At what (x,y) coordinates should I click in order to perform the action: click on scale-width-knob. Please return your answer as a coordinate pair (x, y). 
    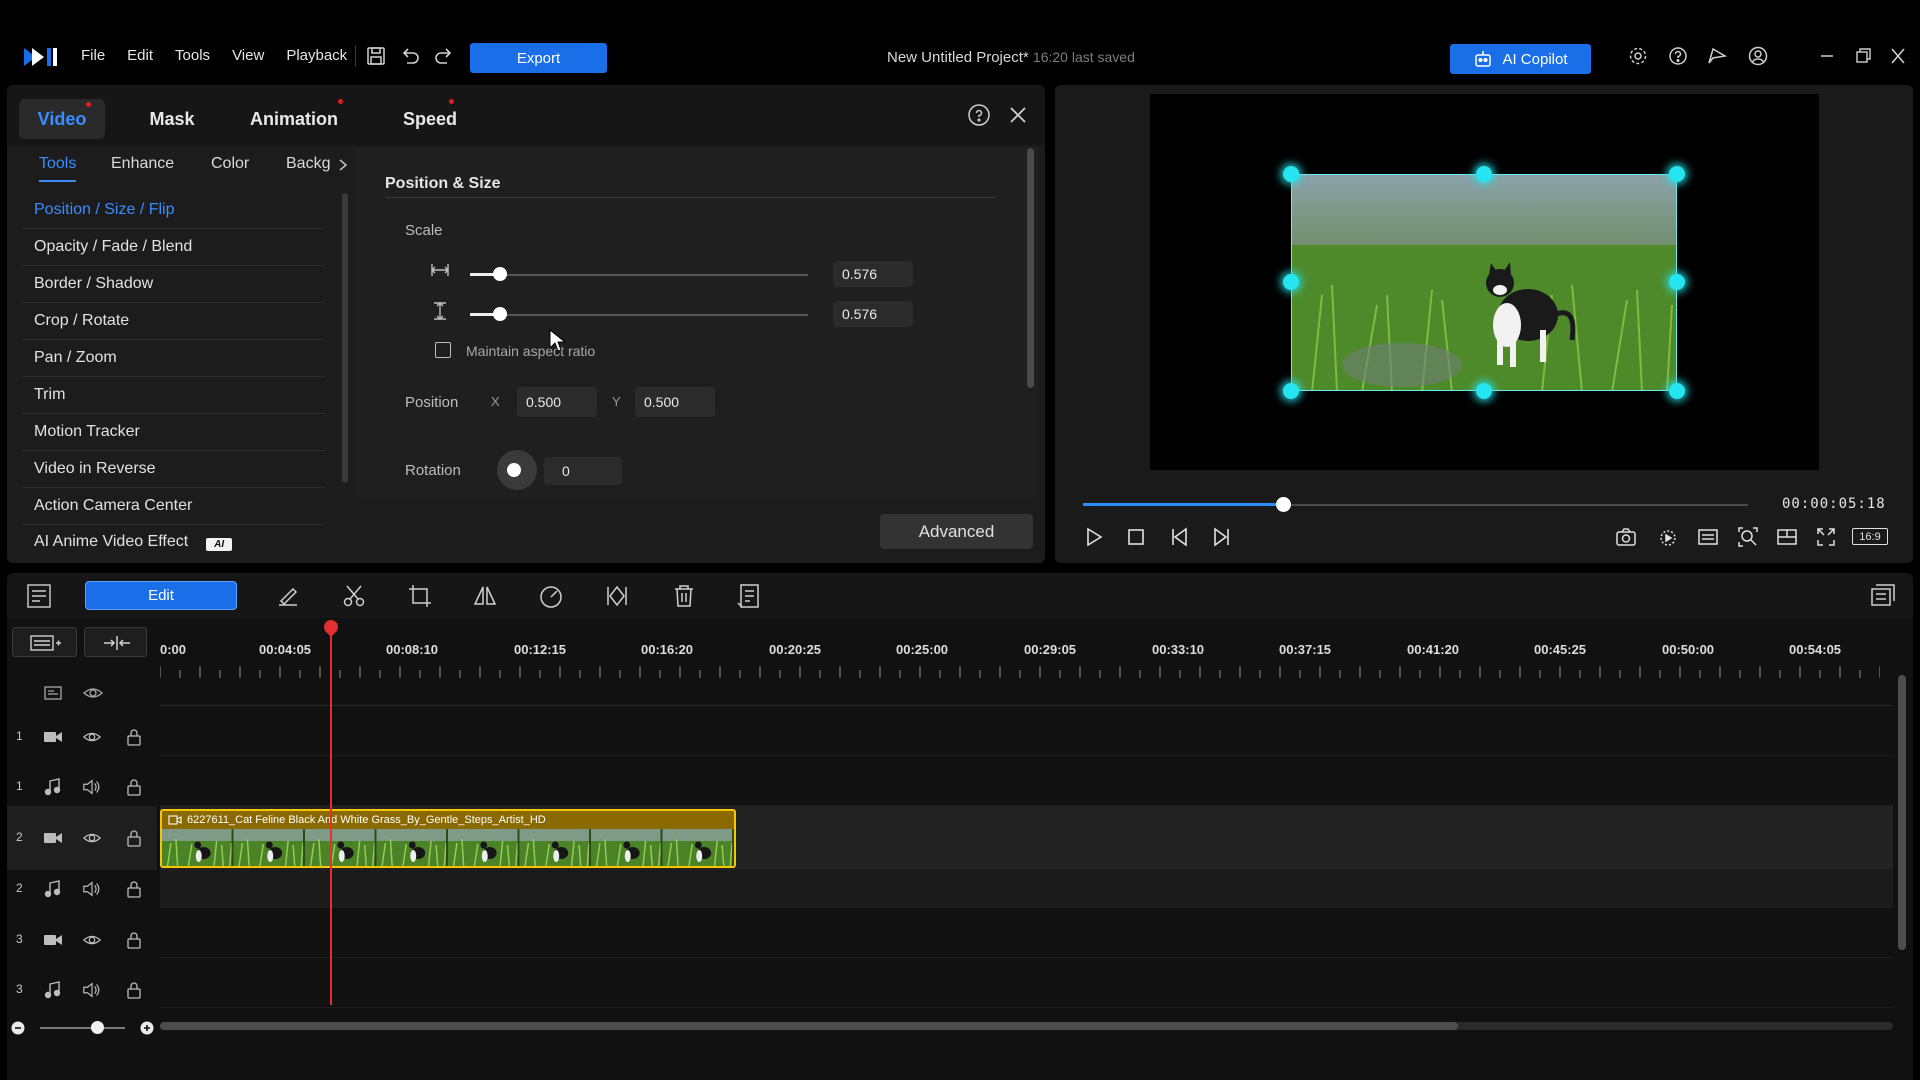
    Looking at the image, I should click on (500, 274).